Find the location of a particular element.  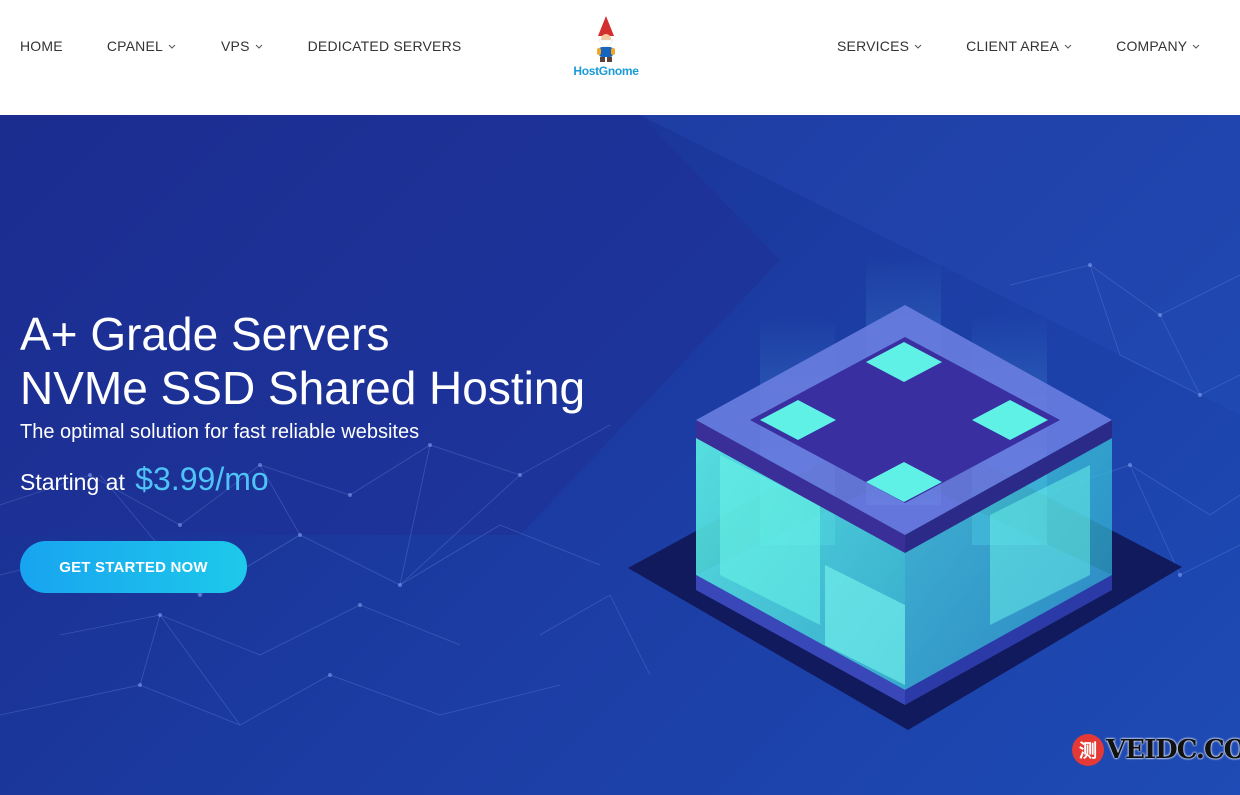

nav-client-area-label: CLIENT AREA is located at coordinates (1013, 46).